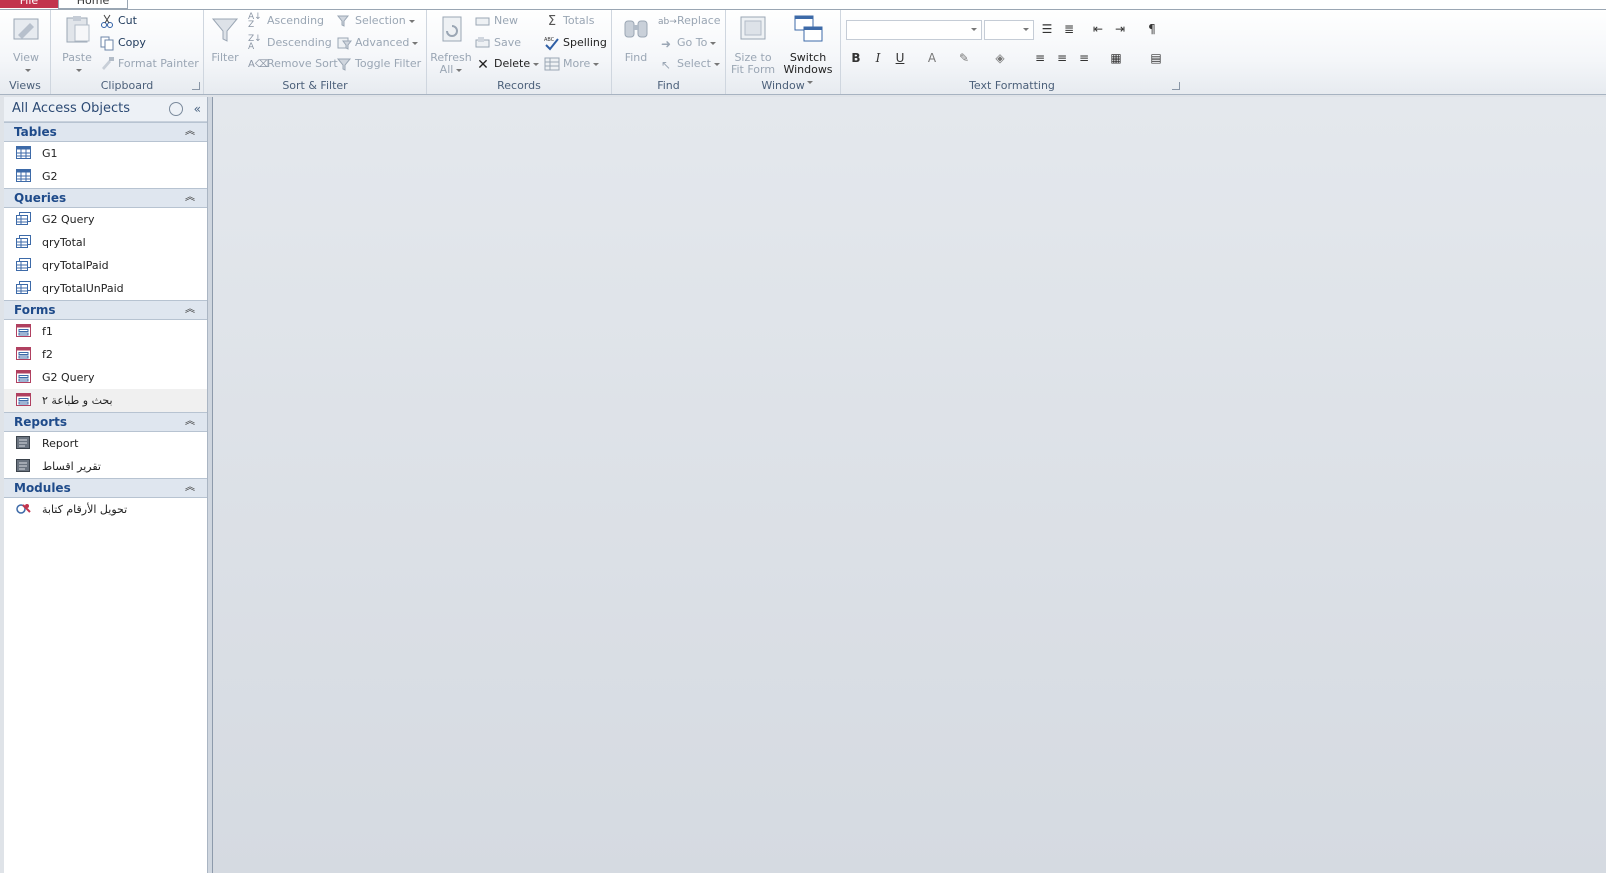 The width and height of the screenshot is (1606, 873). I want to click on find-group-label: Find, so click(668, 85).